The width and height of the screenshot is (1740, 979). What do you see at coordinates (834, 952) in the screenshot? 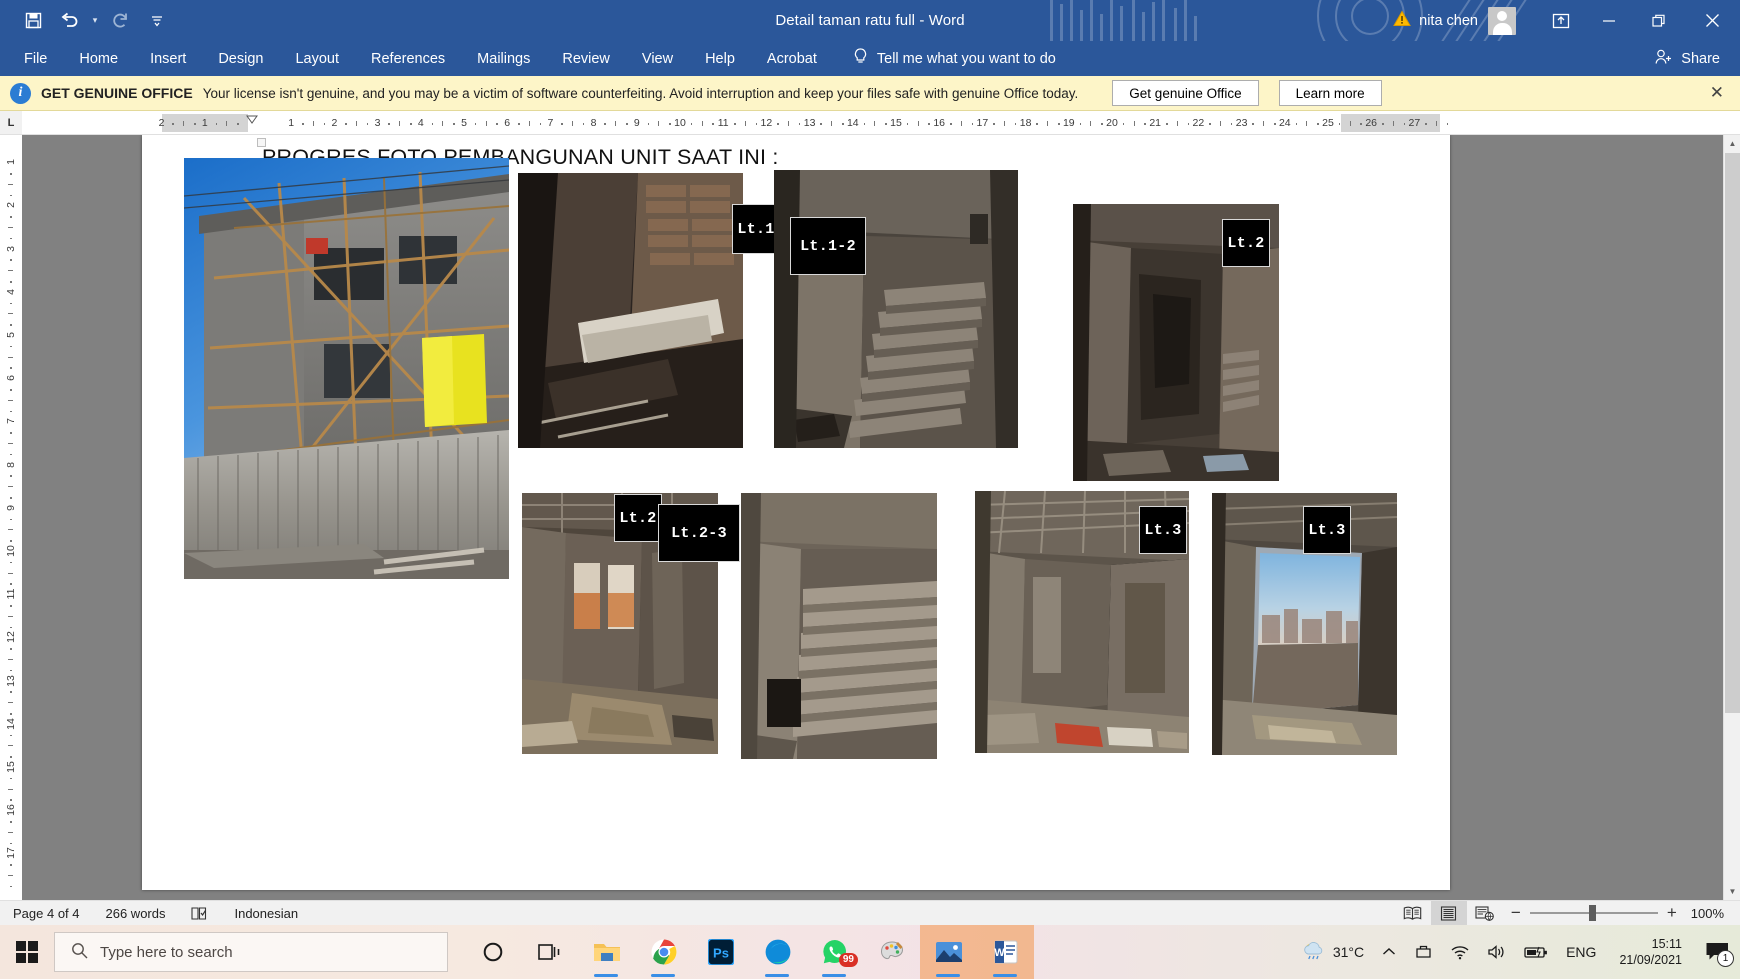
I see `whatsapp-icon: 99` at bounding box center [834, 952].